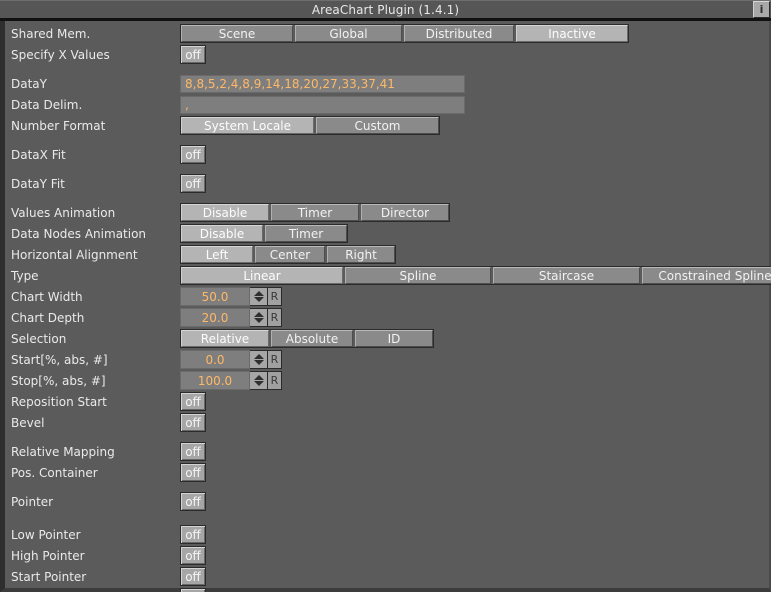  What do you see at coordinates (215, 317) in the screenshot?
I see `spinner-value-chart-depth: 20.0` at bounding box center [215, 317].